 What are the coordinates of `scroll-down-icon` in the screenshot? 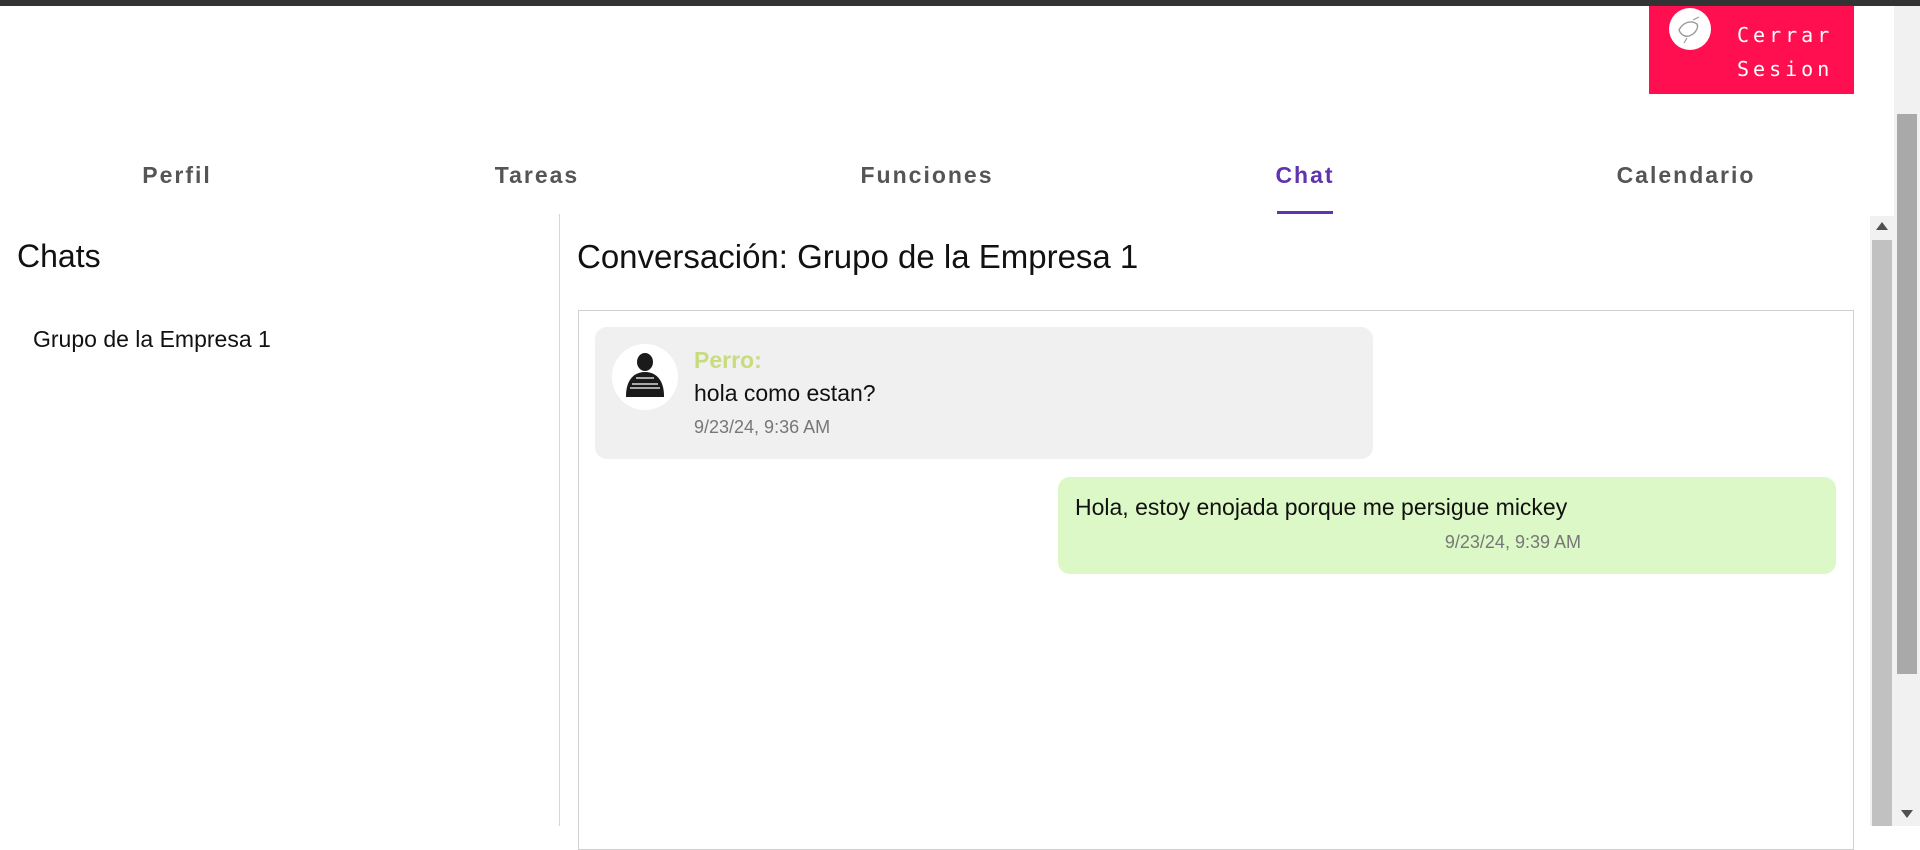 It's located at (1907, 814).